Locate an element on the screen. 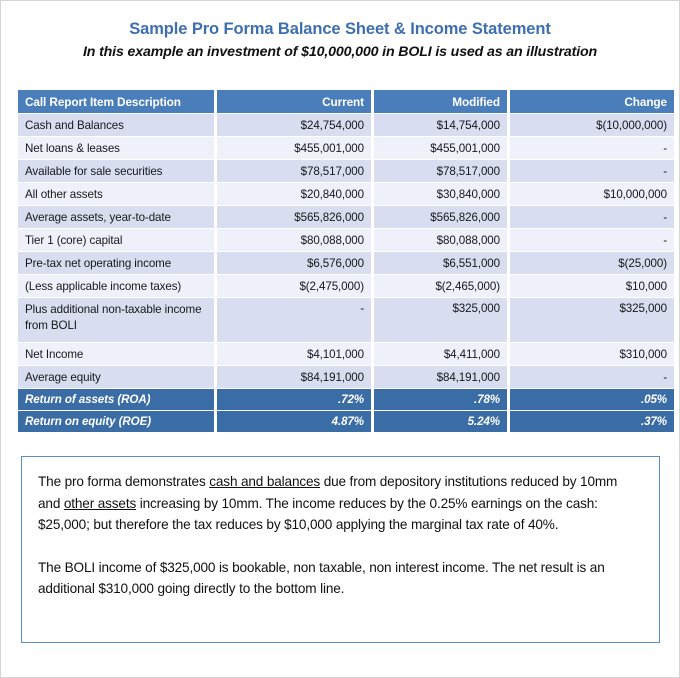 The height and width of the screenshot is (678, 680). cell-current: 4.87% is located at coordinates (294, 421).